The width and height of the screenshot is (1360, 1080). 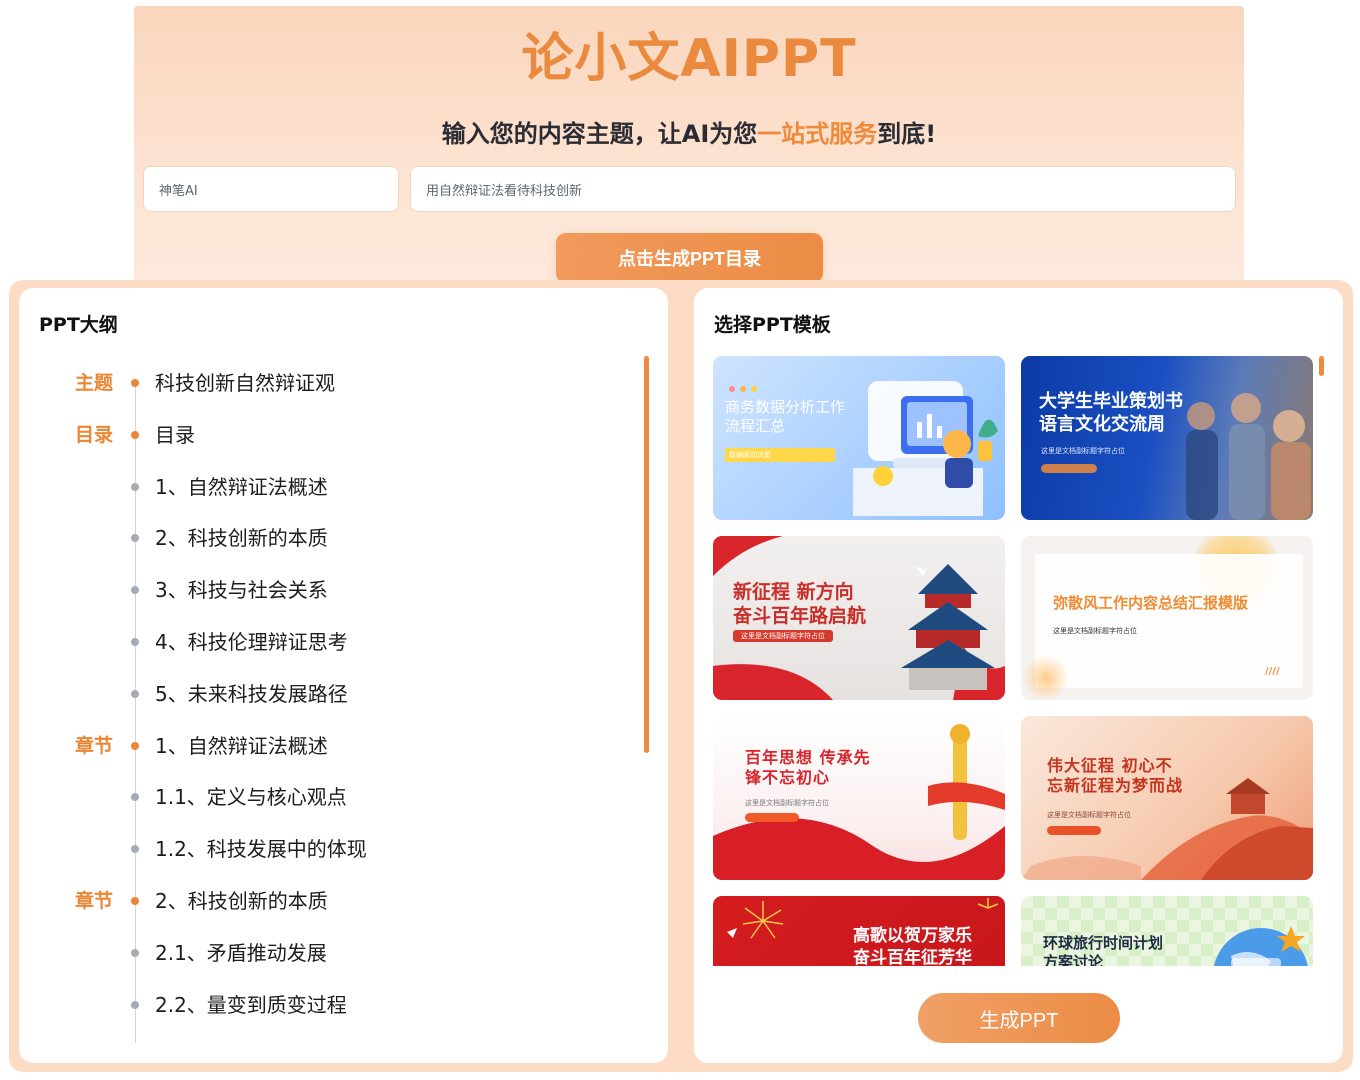 I want to click on outline-row-text: 科技创新自然辩证观, so click(x=245, y=383).